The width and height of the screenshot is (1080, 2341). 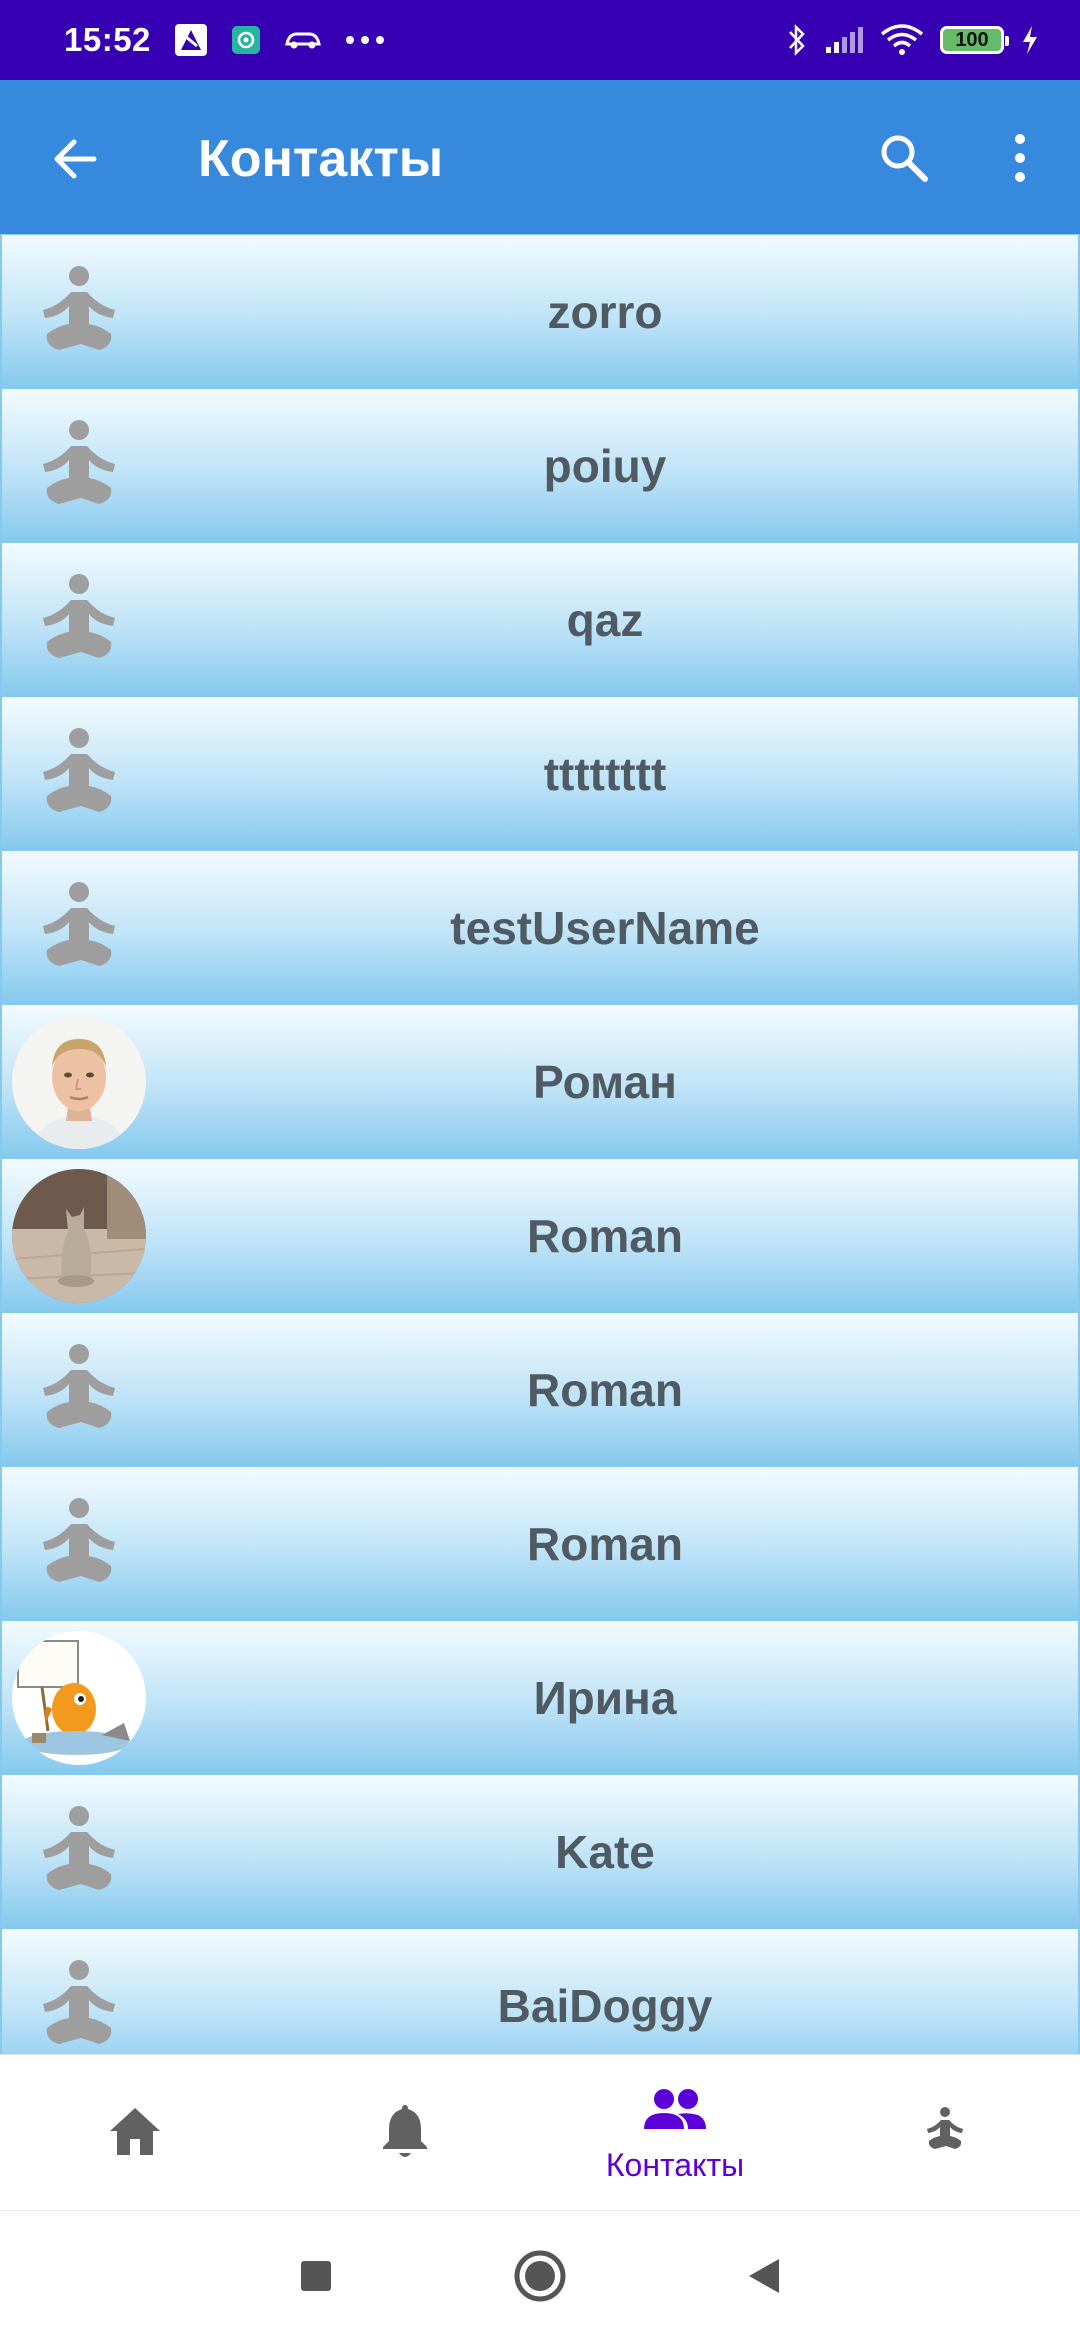 What do you see at coordinates (675, 2165) in the screenshot?
I see `nav-contacts-label: Контакты` at bounding box center [675, 2165].